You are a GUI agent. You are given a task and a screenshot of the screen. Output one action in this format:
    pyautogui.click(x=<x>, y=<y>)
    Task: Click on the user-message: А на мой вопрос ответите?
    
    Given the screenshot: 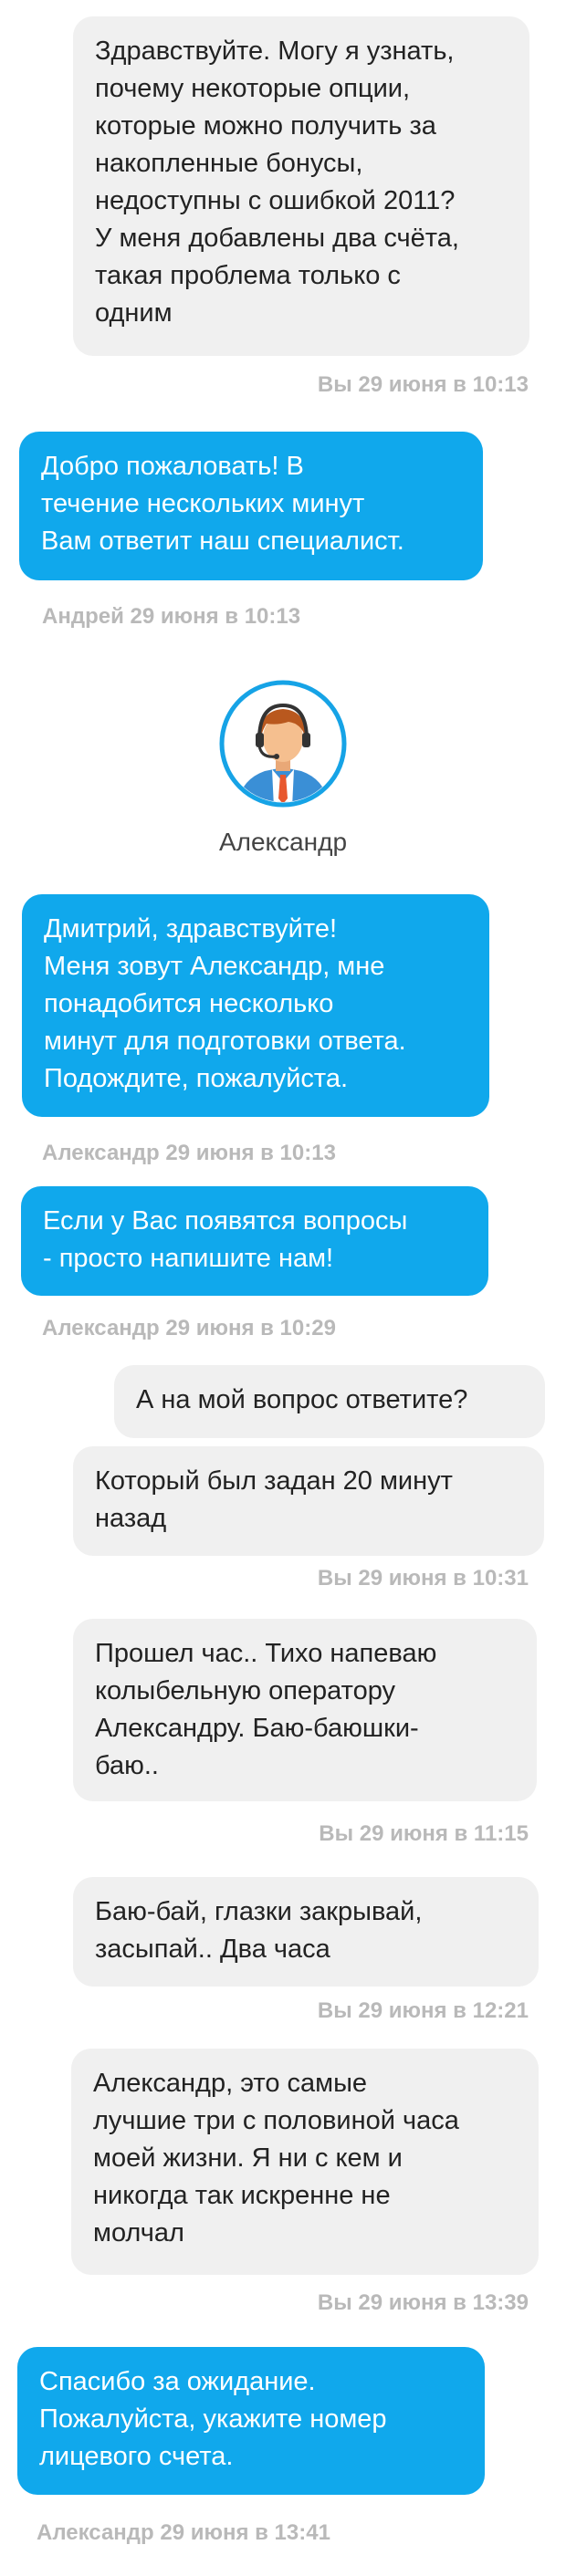 What is the action you would take?
    pyautogui.click(x=329, y=1401)
    